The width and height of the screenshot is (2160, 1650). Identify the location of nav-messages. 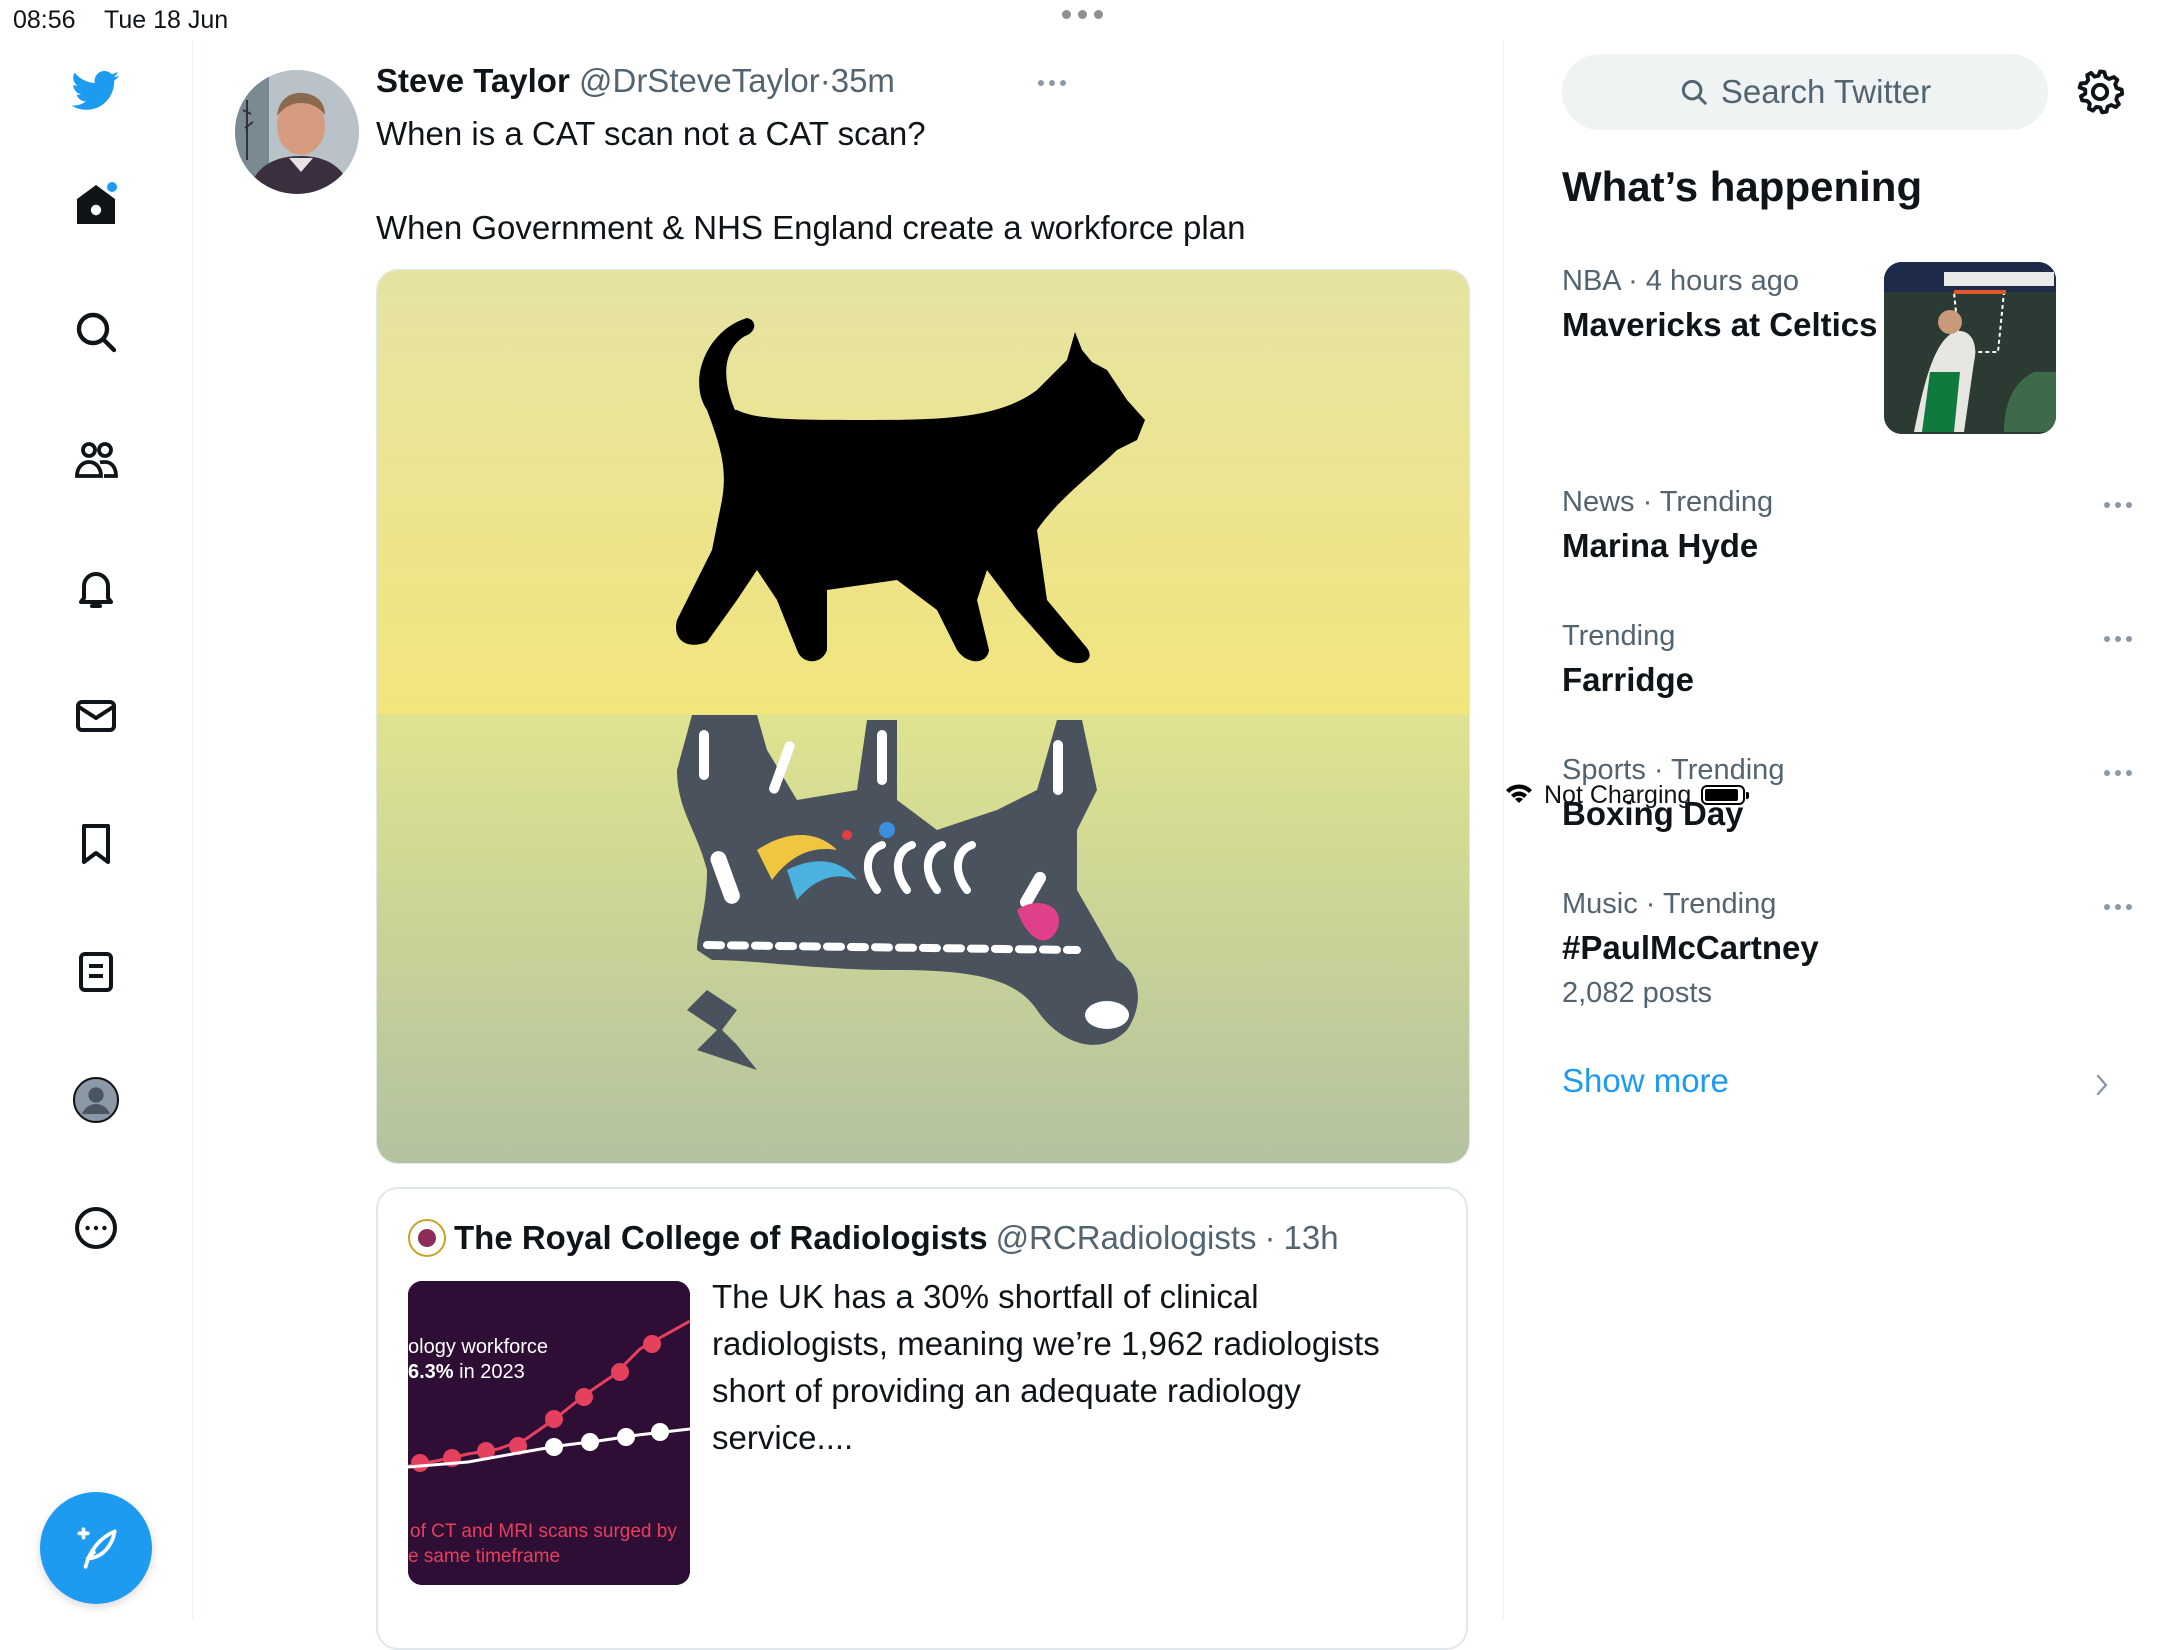
(96, 716).